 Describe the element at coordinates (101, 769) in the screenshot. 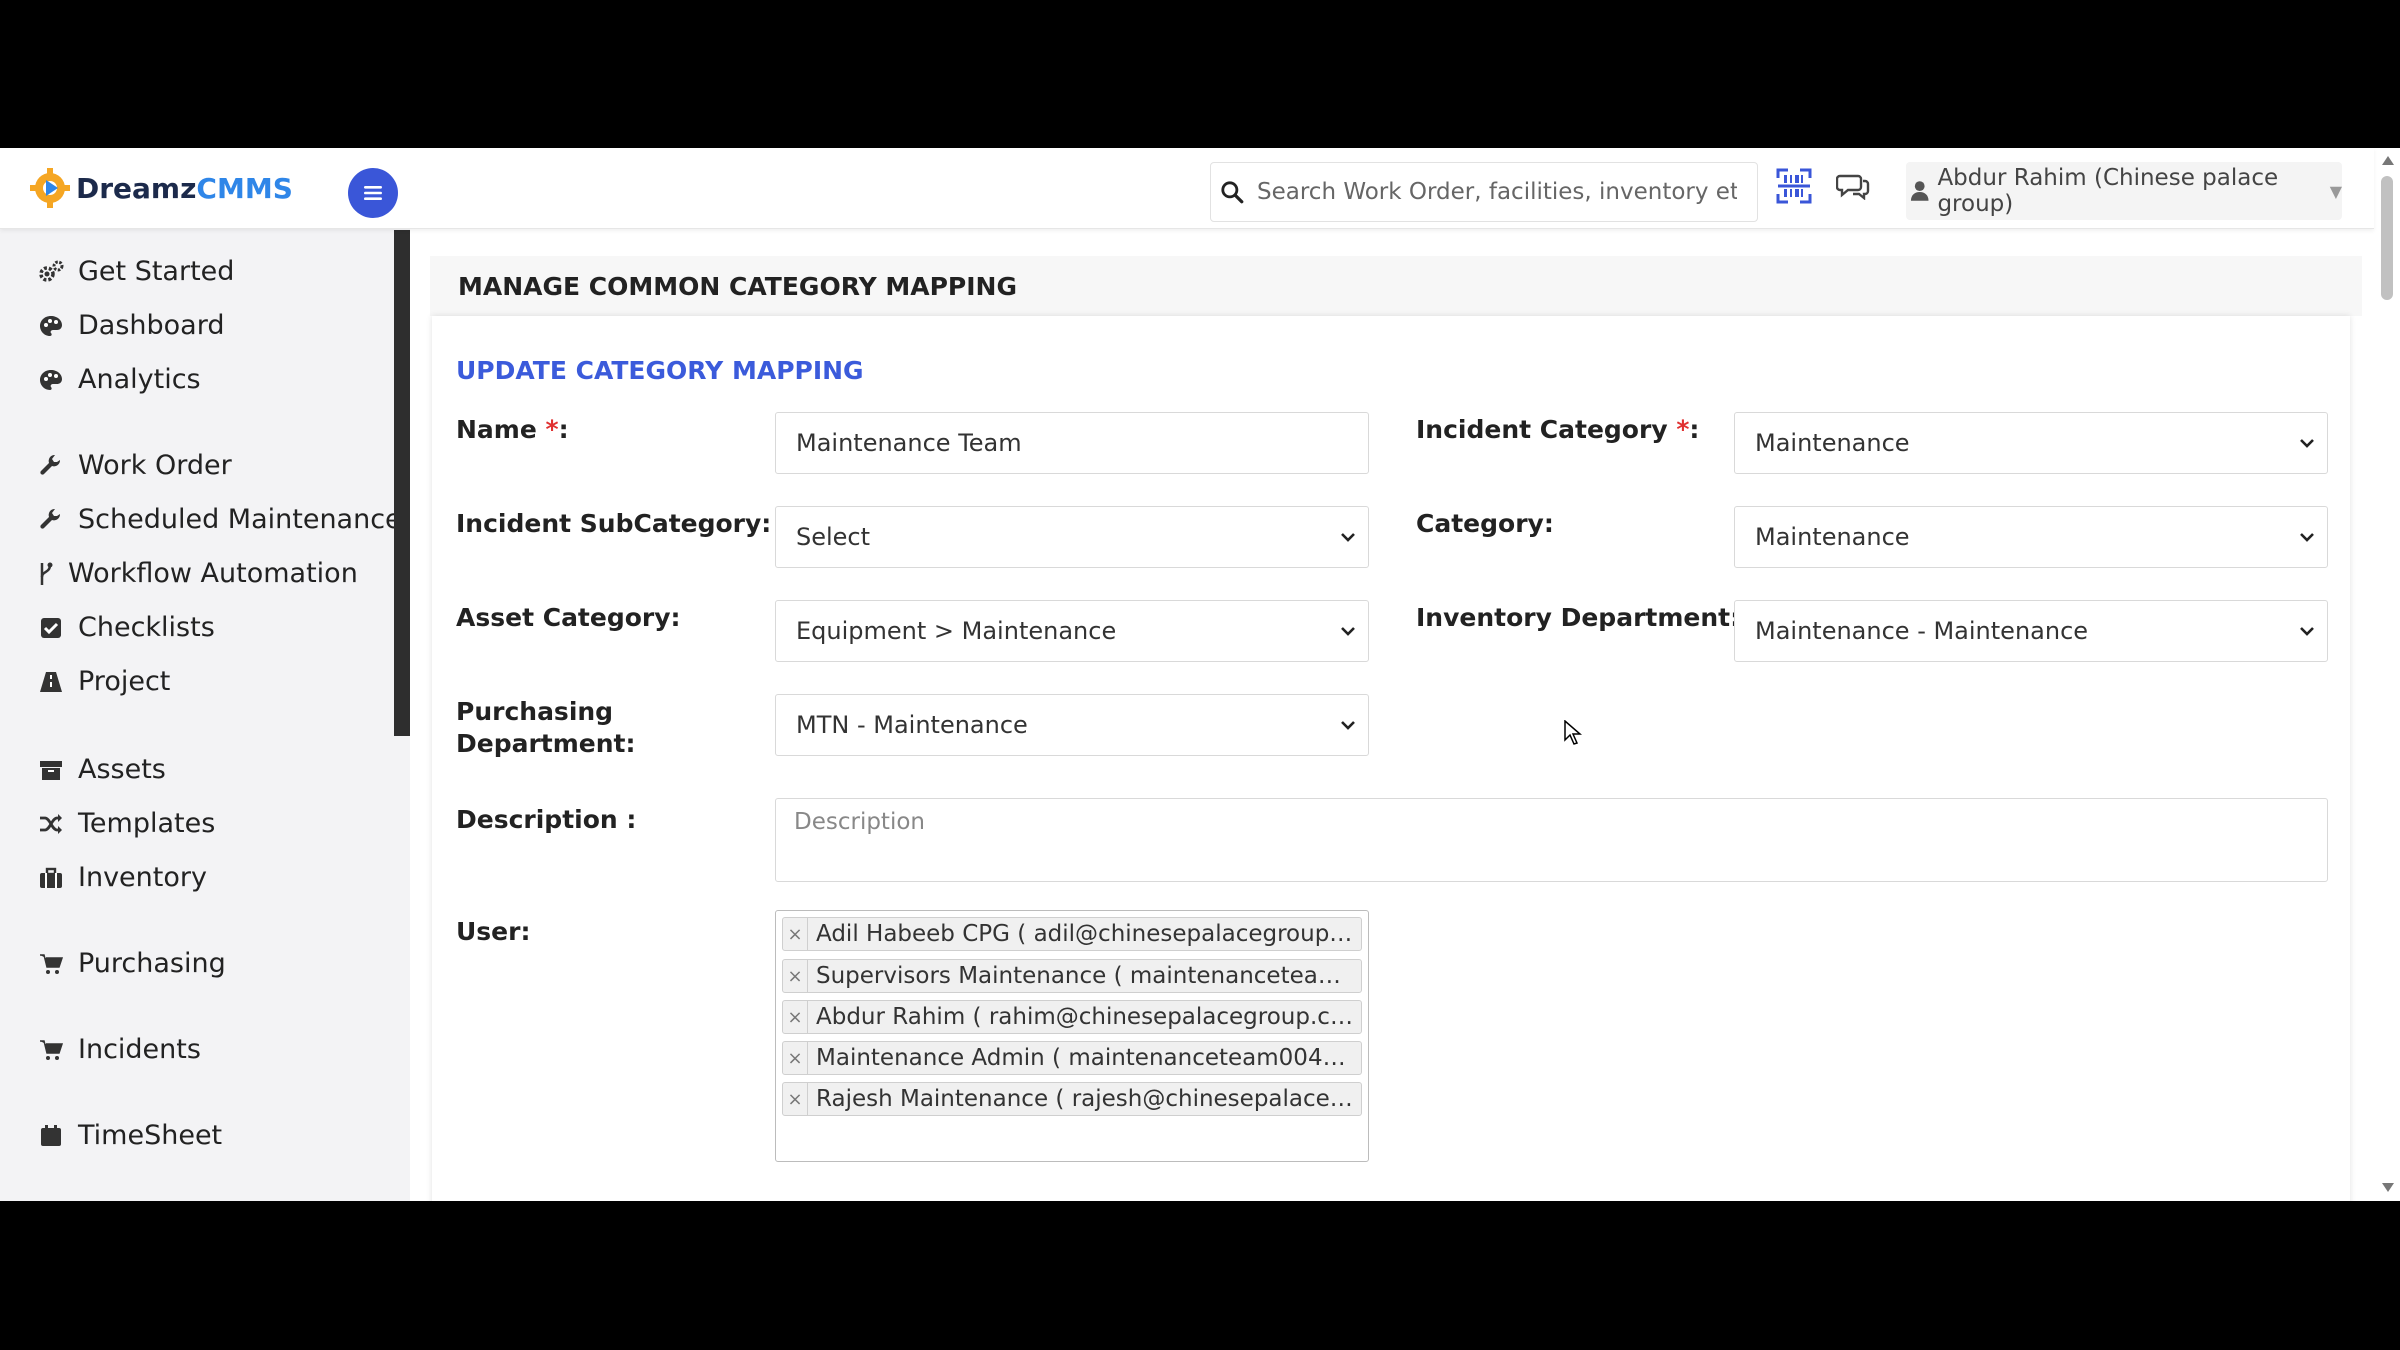

I see `sidebar-item-assets: Assets` at that location.